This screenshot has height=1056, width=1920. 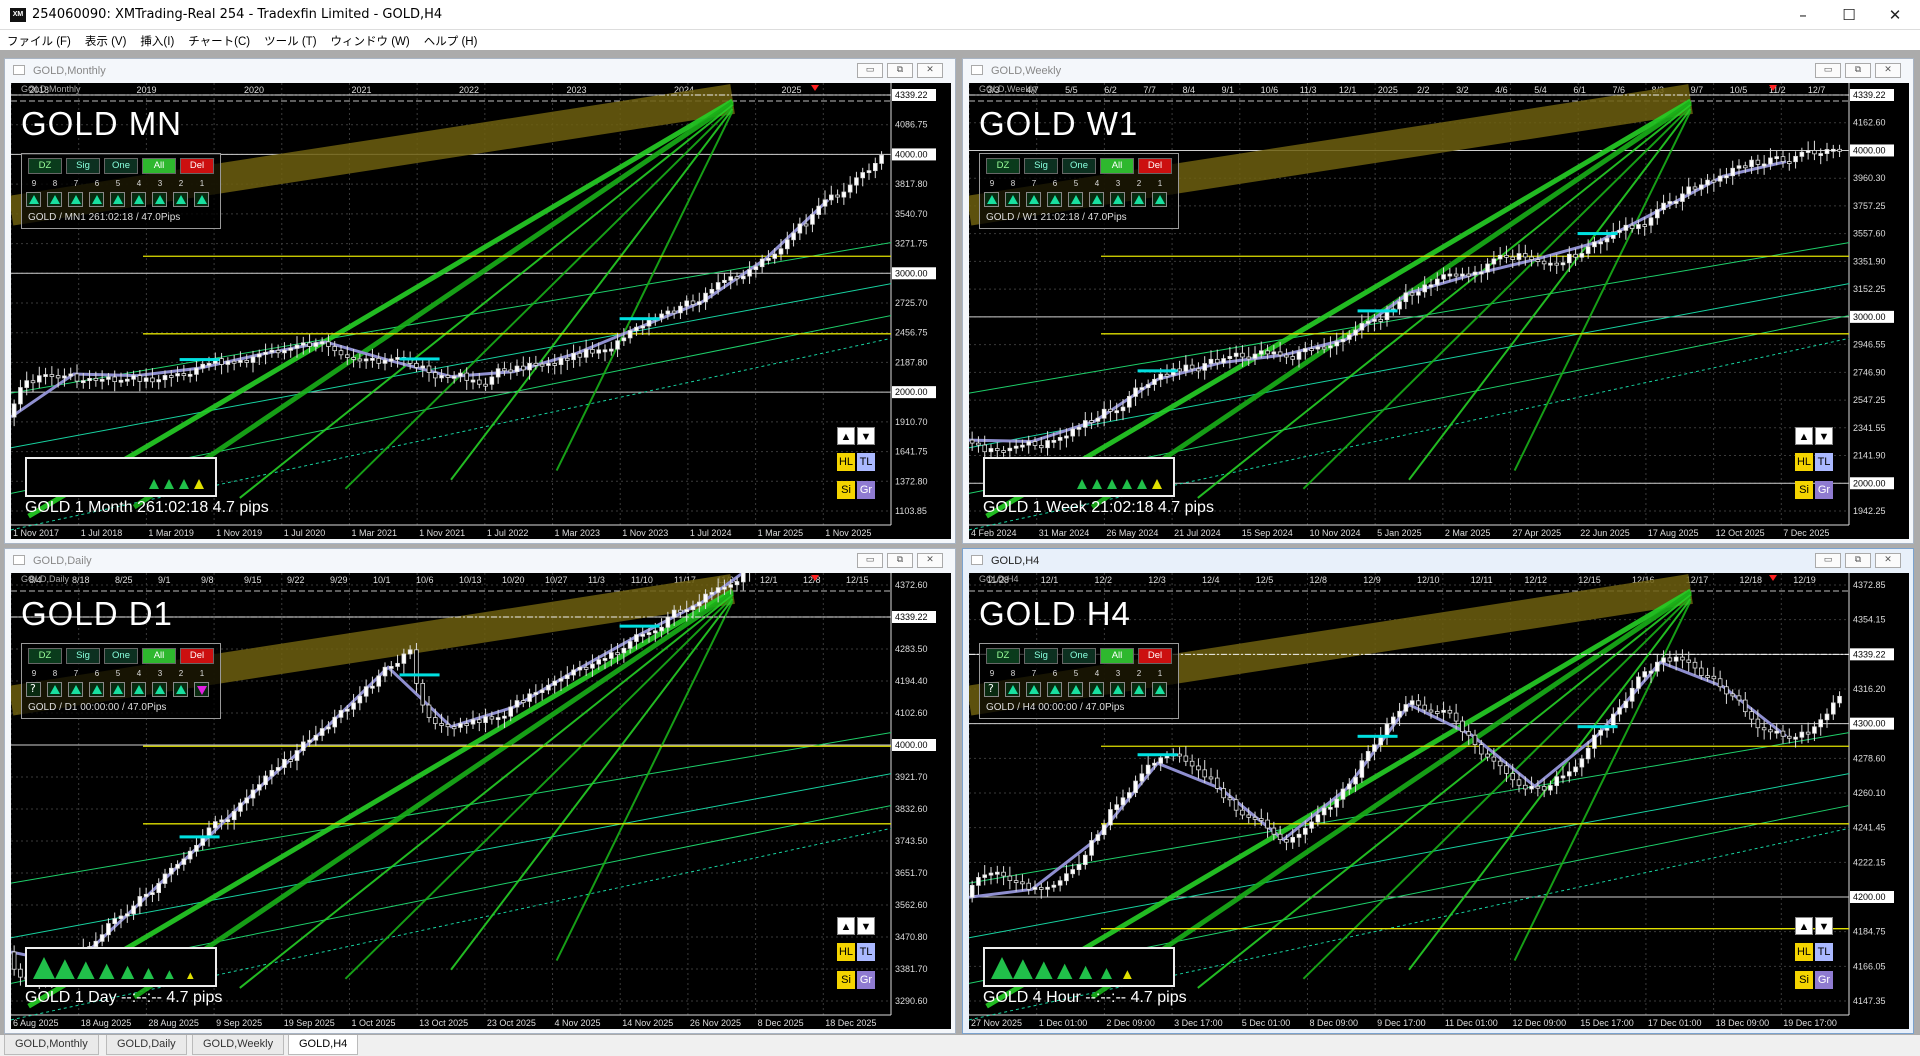 I want to click on close-button: ✕, so click(x=1895, y=15).